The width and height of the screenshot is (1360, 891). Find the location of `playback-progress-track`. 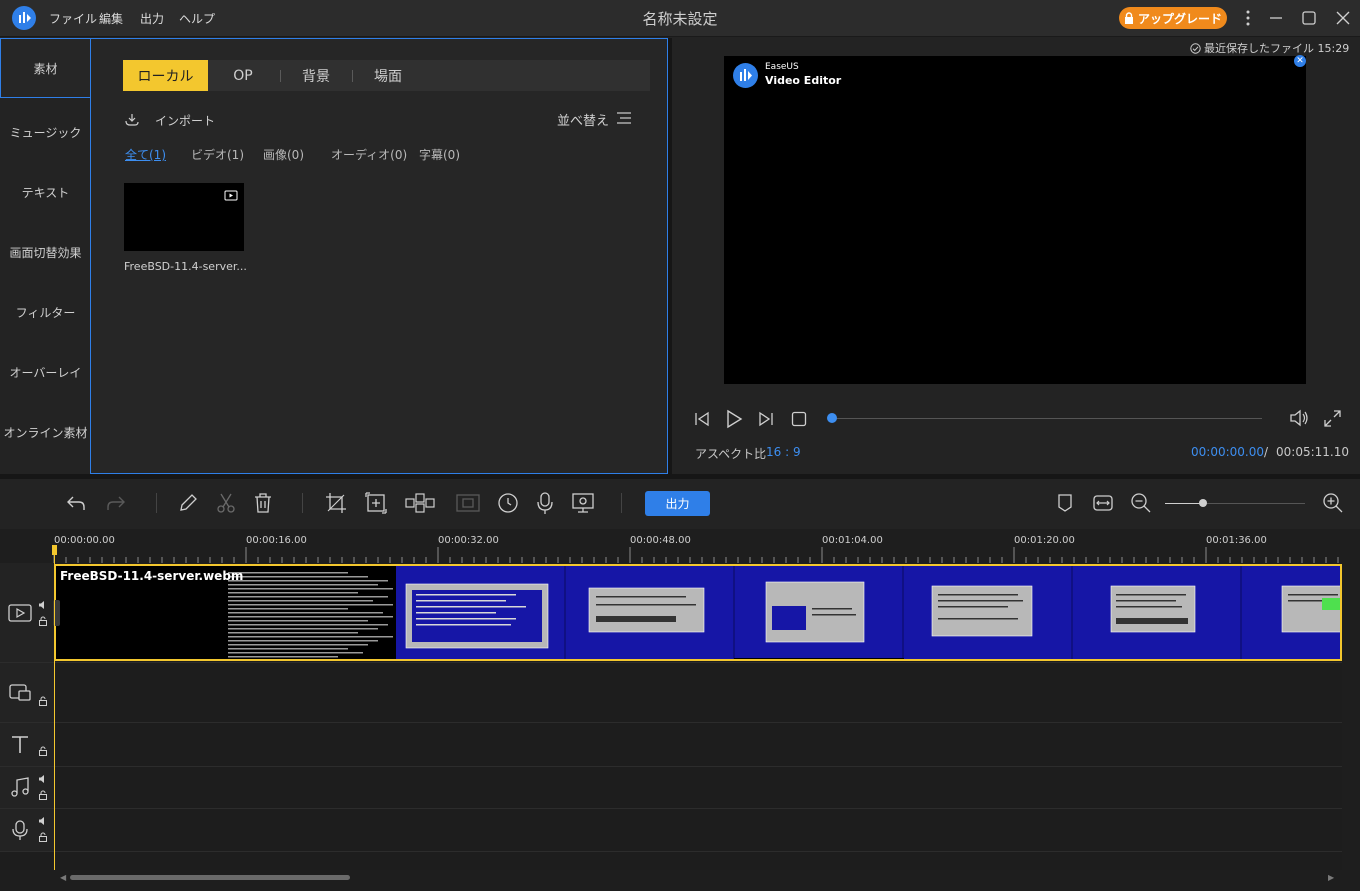

playback-progress-track is located at coordinates (1047, 418).